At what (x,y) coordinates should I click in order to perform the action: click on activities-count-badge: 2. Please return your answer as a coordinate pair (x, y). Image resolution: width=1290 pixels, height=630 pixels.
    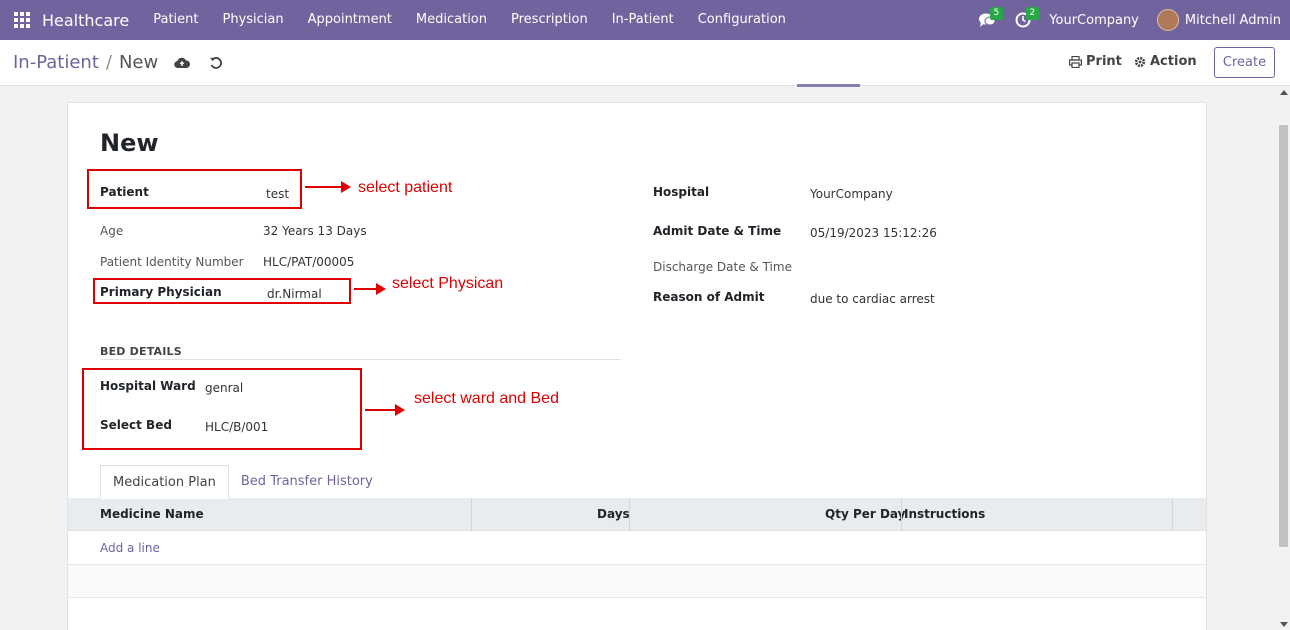
    Looking at the image, I should click on (1032, 13).